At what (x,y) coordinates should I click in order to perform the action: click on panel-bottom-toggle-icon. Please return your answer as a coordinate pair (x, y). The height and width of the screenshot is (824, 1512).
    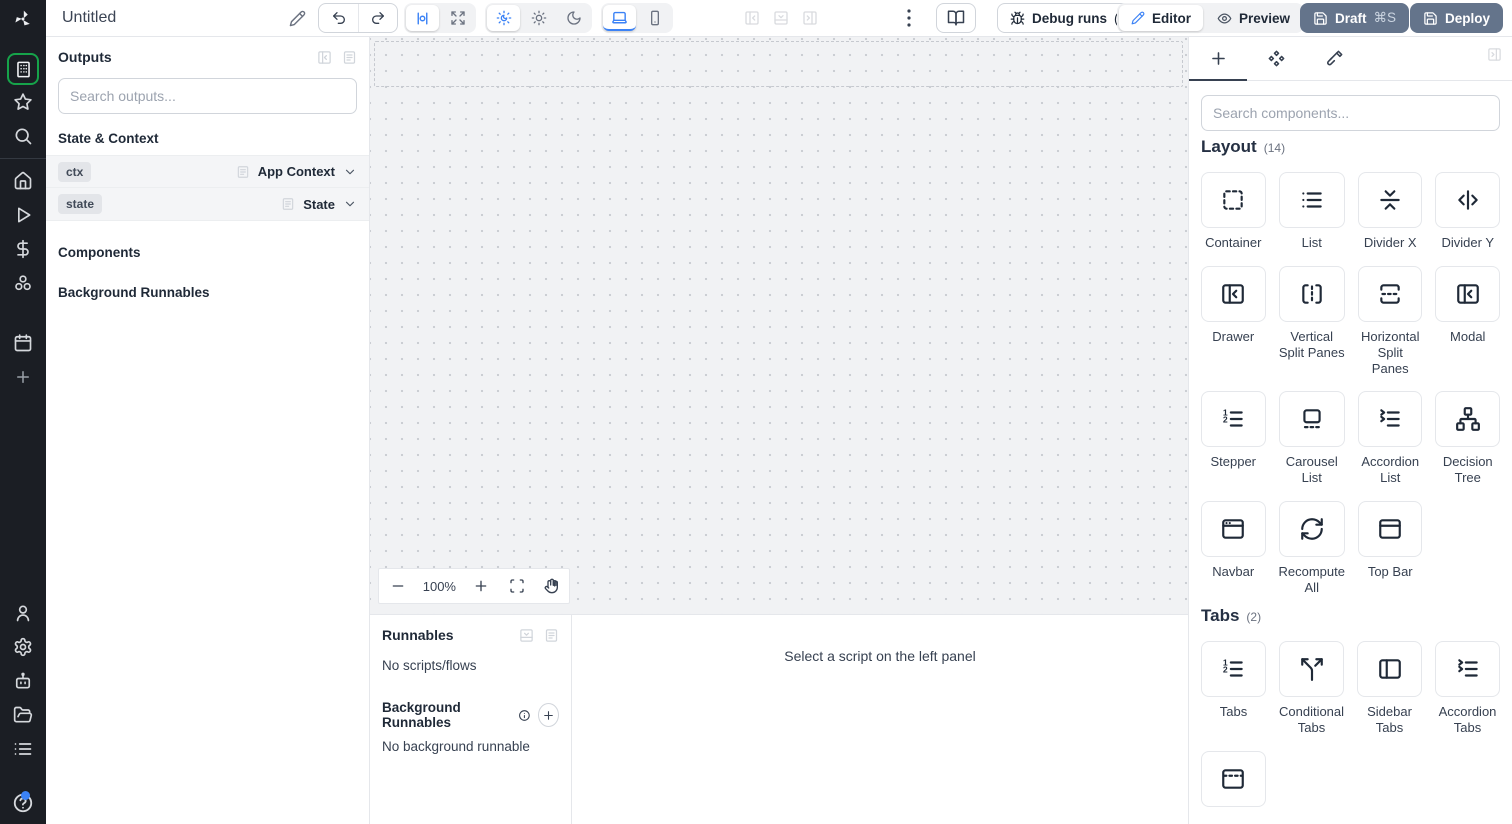
    Looking at the image, I should click on (781, 18).